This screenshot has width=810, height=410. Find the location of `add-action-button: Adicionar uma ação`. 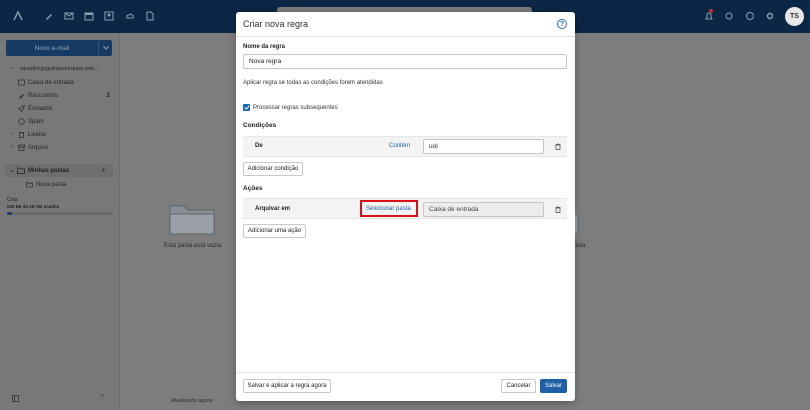

add-action-button: Adicionar uma ação is located at coordinates (274, 231).